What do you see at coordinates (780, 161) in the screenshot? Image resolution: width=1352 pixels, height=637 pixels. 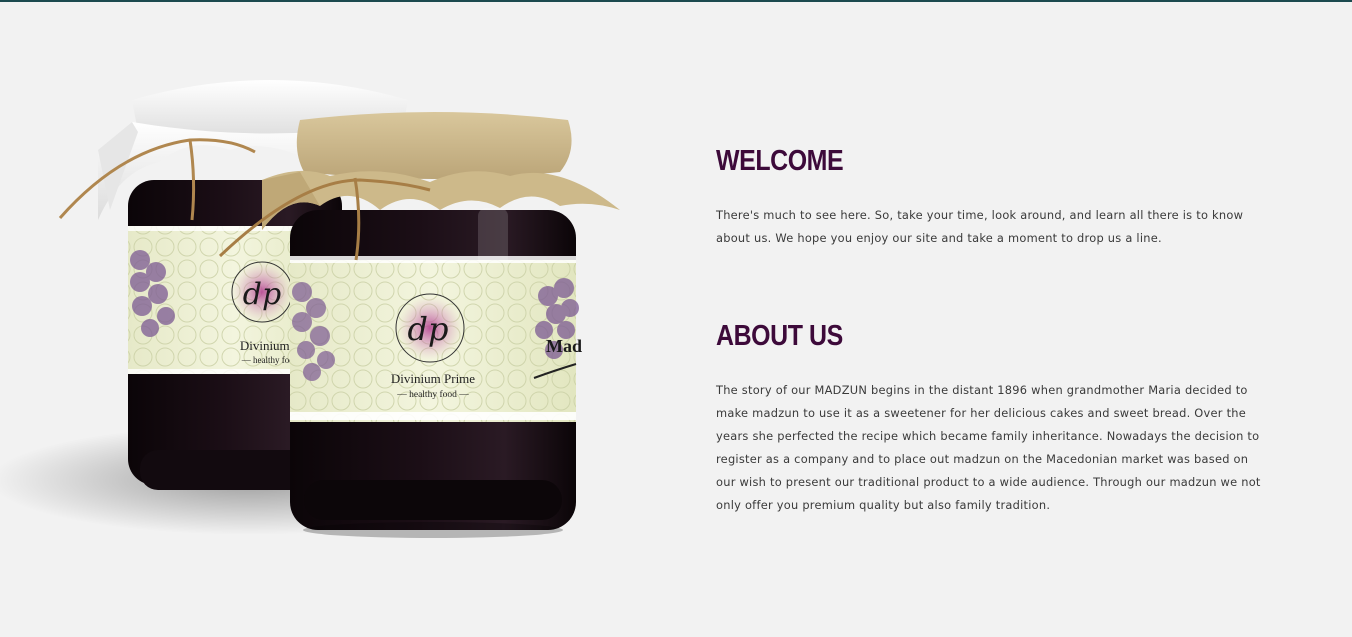 I see `welcome-heading: WELCOME` at bounding box center [780, 161].